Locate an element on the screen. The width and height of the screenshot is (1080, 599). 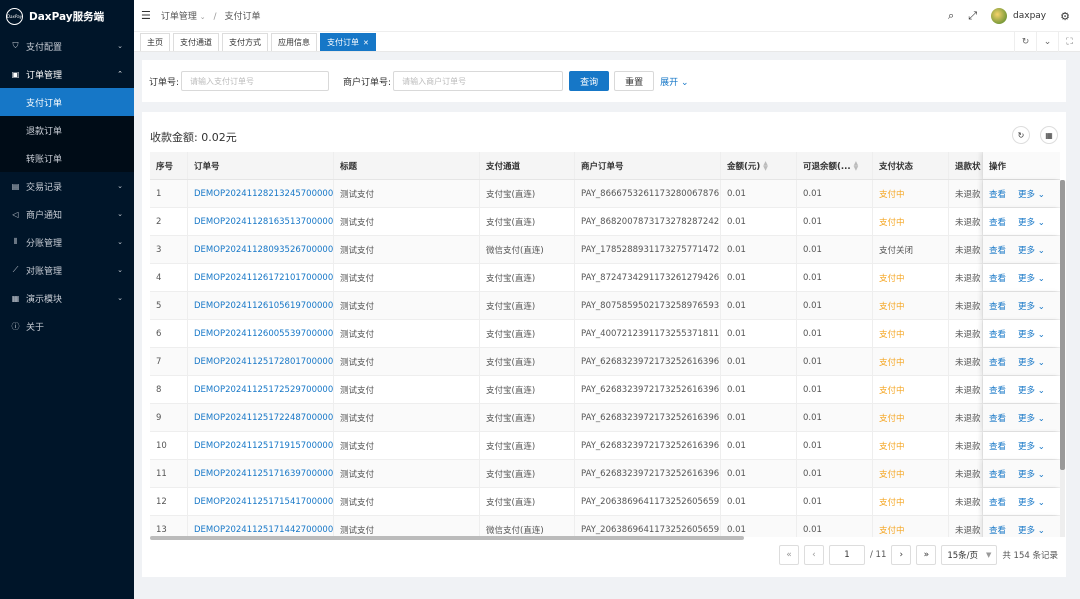
col-header-refundable: 可退余额(... ▲ ▼ is located at coordinates (835, 165).